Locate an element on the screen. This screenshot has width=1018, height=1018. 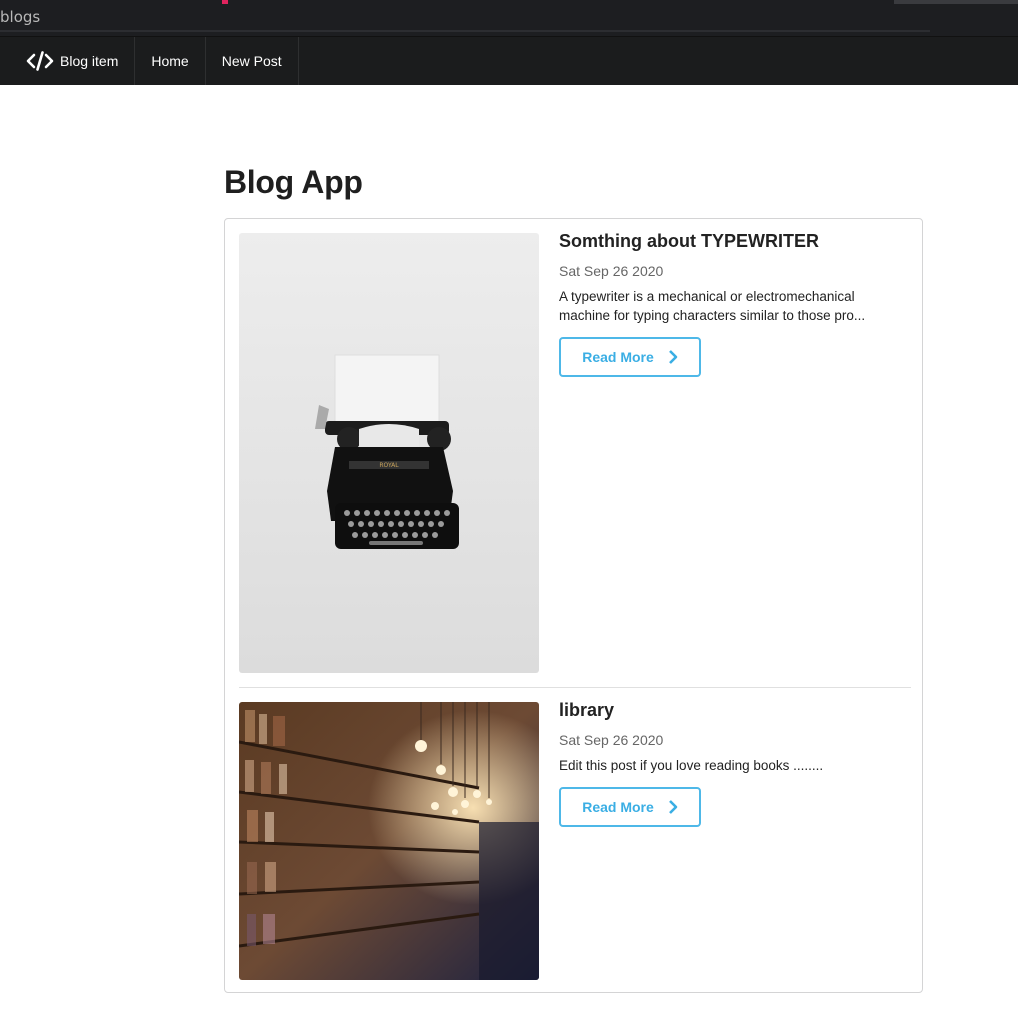
page-title: Blog App is located at coordinates (293, 182).